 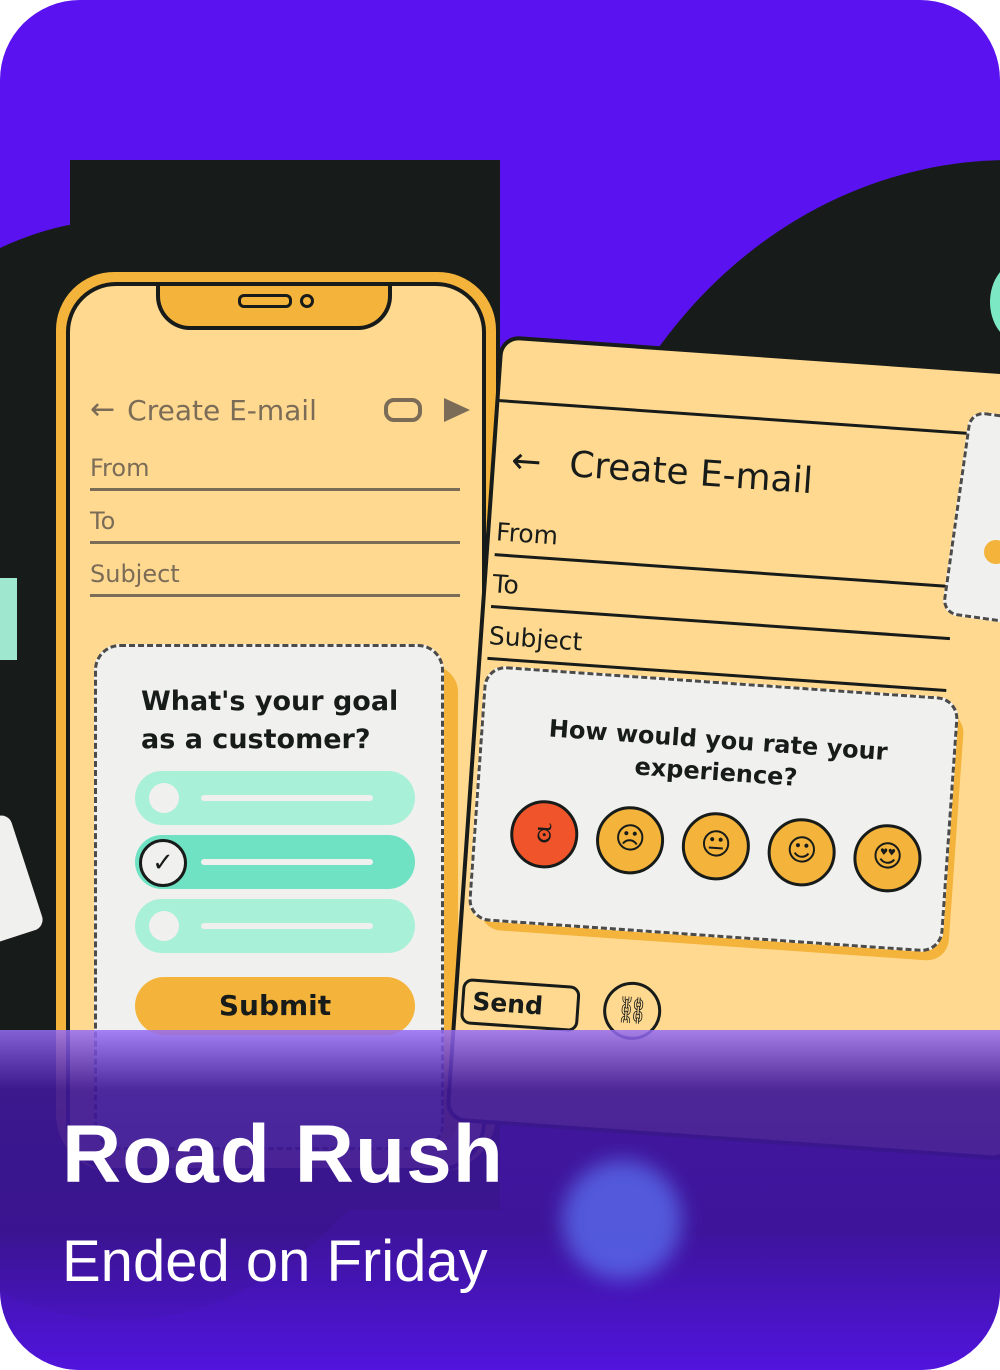 What do you see at coordinates (270, 720) in the screenshot?
I see `survey-question: What's your goal as a customer?` at bounding box center [270, 720].